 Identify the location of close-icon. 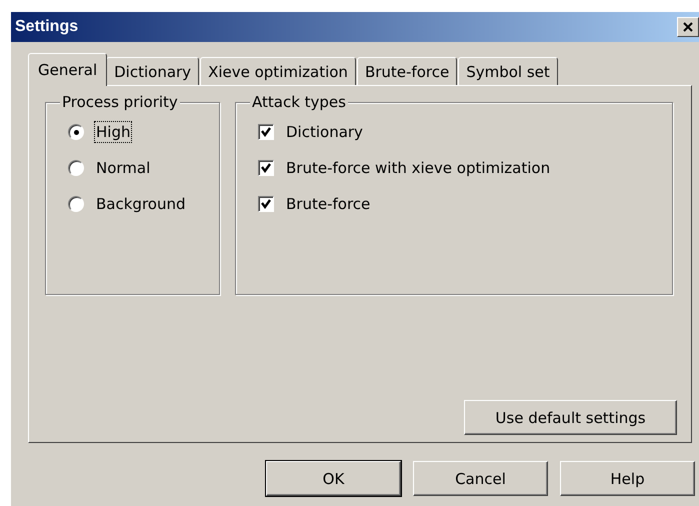
(688, 27).